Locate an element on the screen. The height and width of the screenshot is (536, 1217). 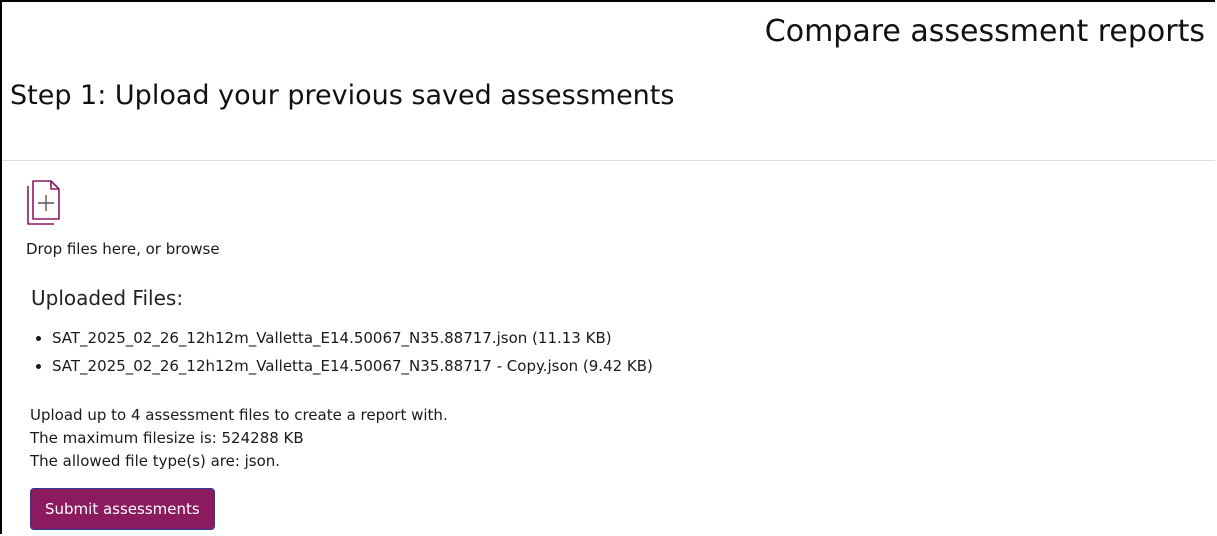
allowed-types-text: The allowed file type(s) are: json. is located at coordinates (155, 461).